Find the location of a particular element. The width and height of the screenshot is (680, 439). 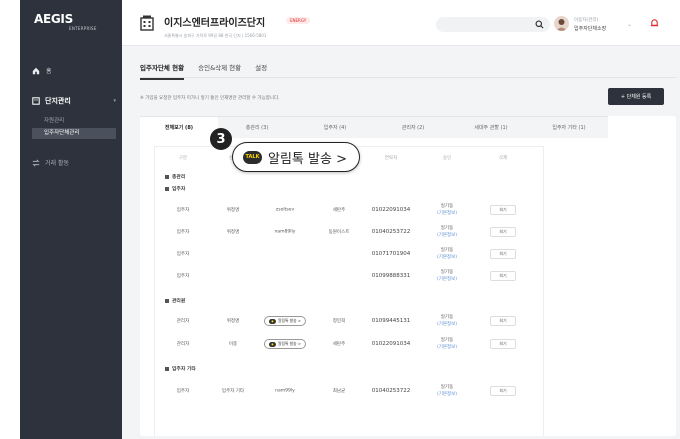

avatar is located at coordinates (561, 23).